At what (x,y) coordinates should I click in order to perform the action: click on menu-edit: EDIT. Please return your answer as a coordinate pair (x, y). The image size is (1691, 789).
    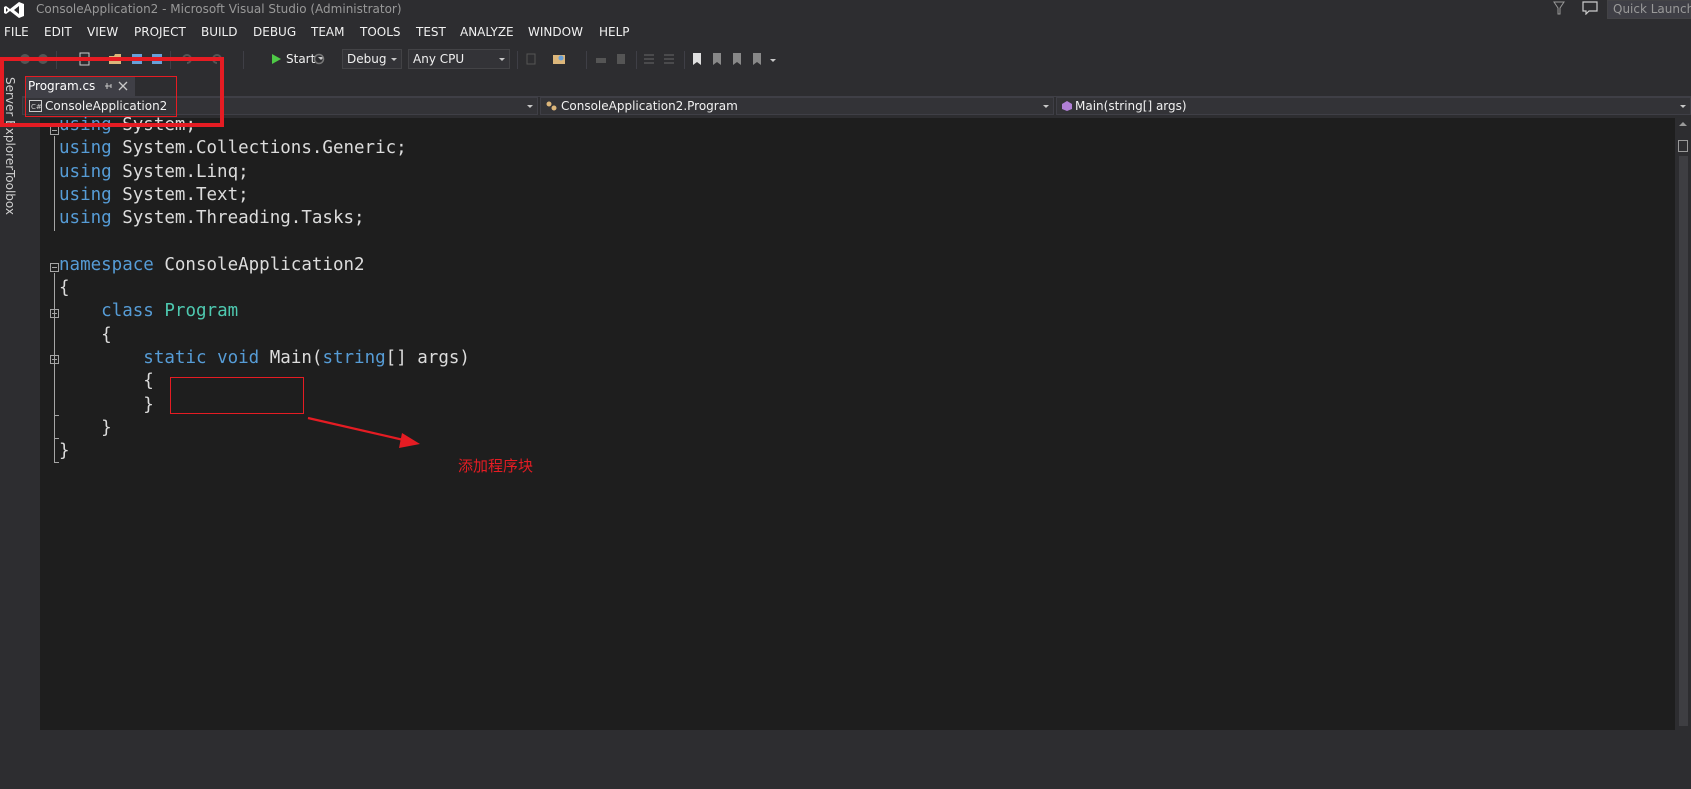
    Looking at the image, I should click on (58, 32).